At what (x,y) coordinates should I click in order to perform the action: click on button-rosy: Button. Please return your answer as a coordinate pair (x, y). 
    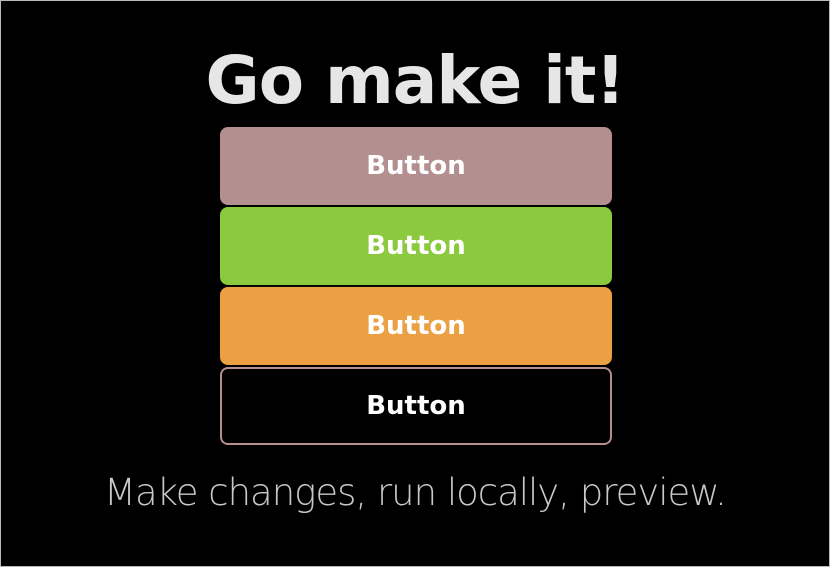
    Looking at the image, I should click on (416, 166).